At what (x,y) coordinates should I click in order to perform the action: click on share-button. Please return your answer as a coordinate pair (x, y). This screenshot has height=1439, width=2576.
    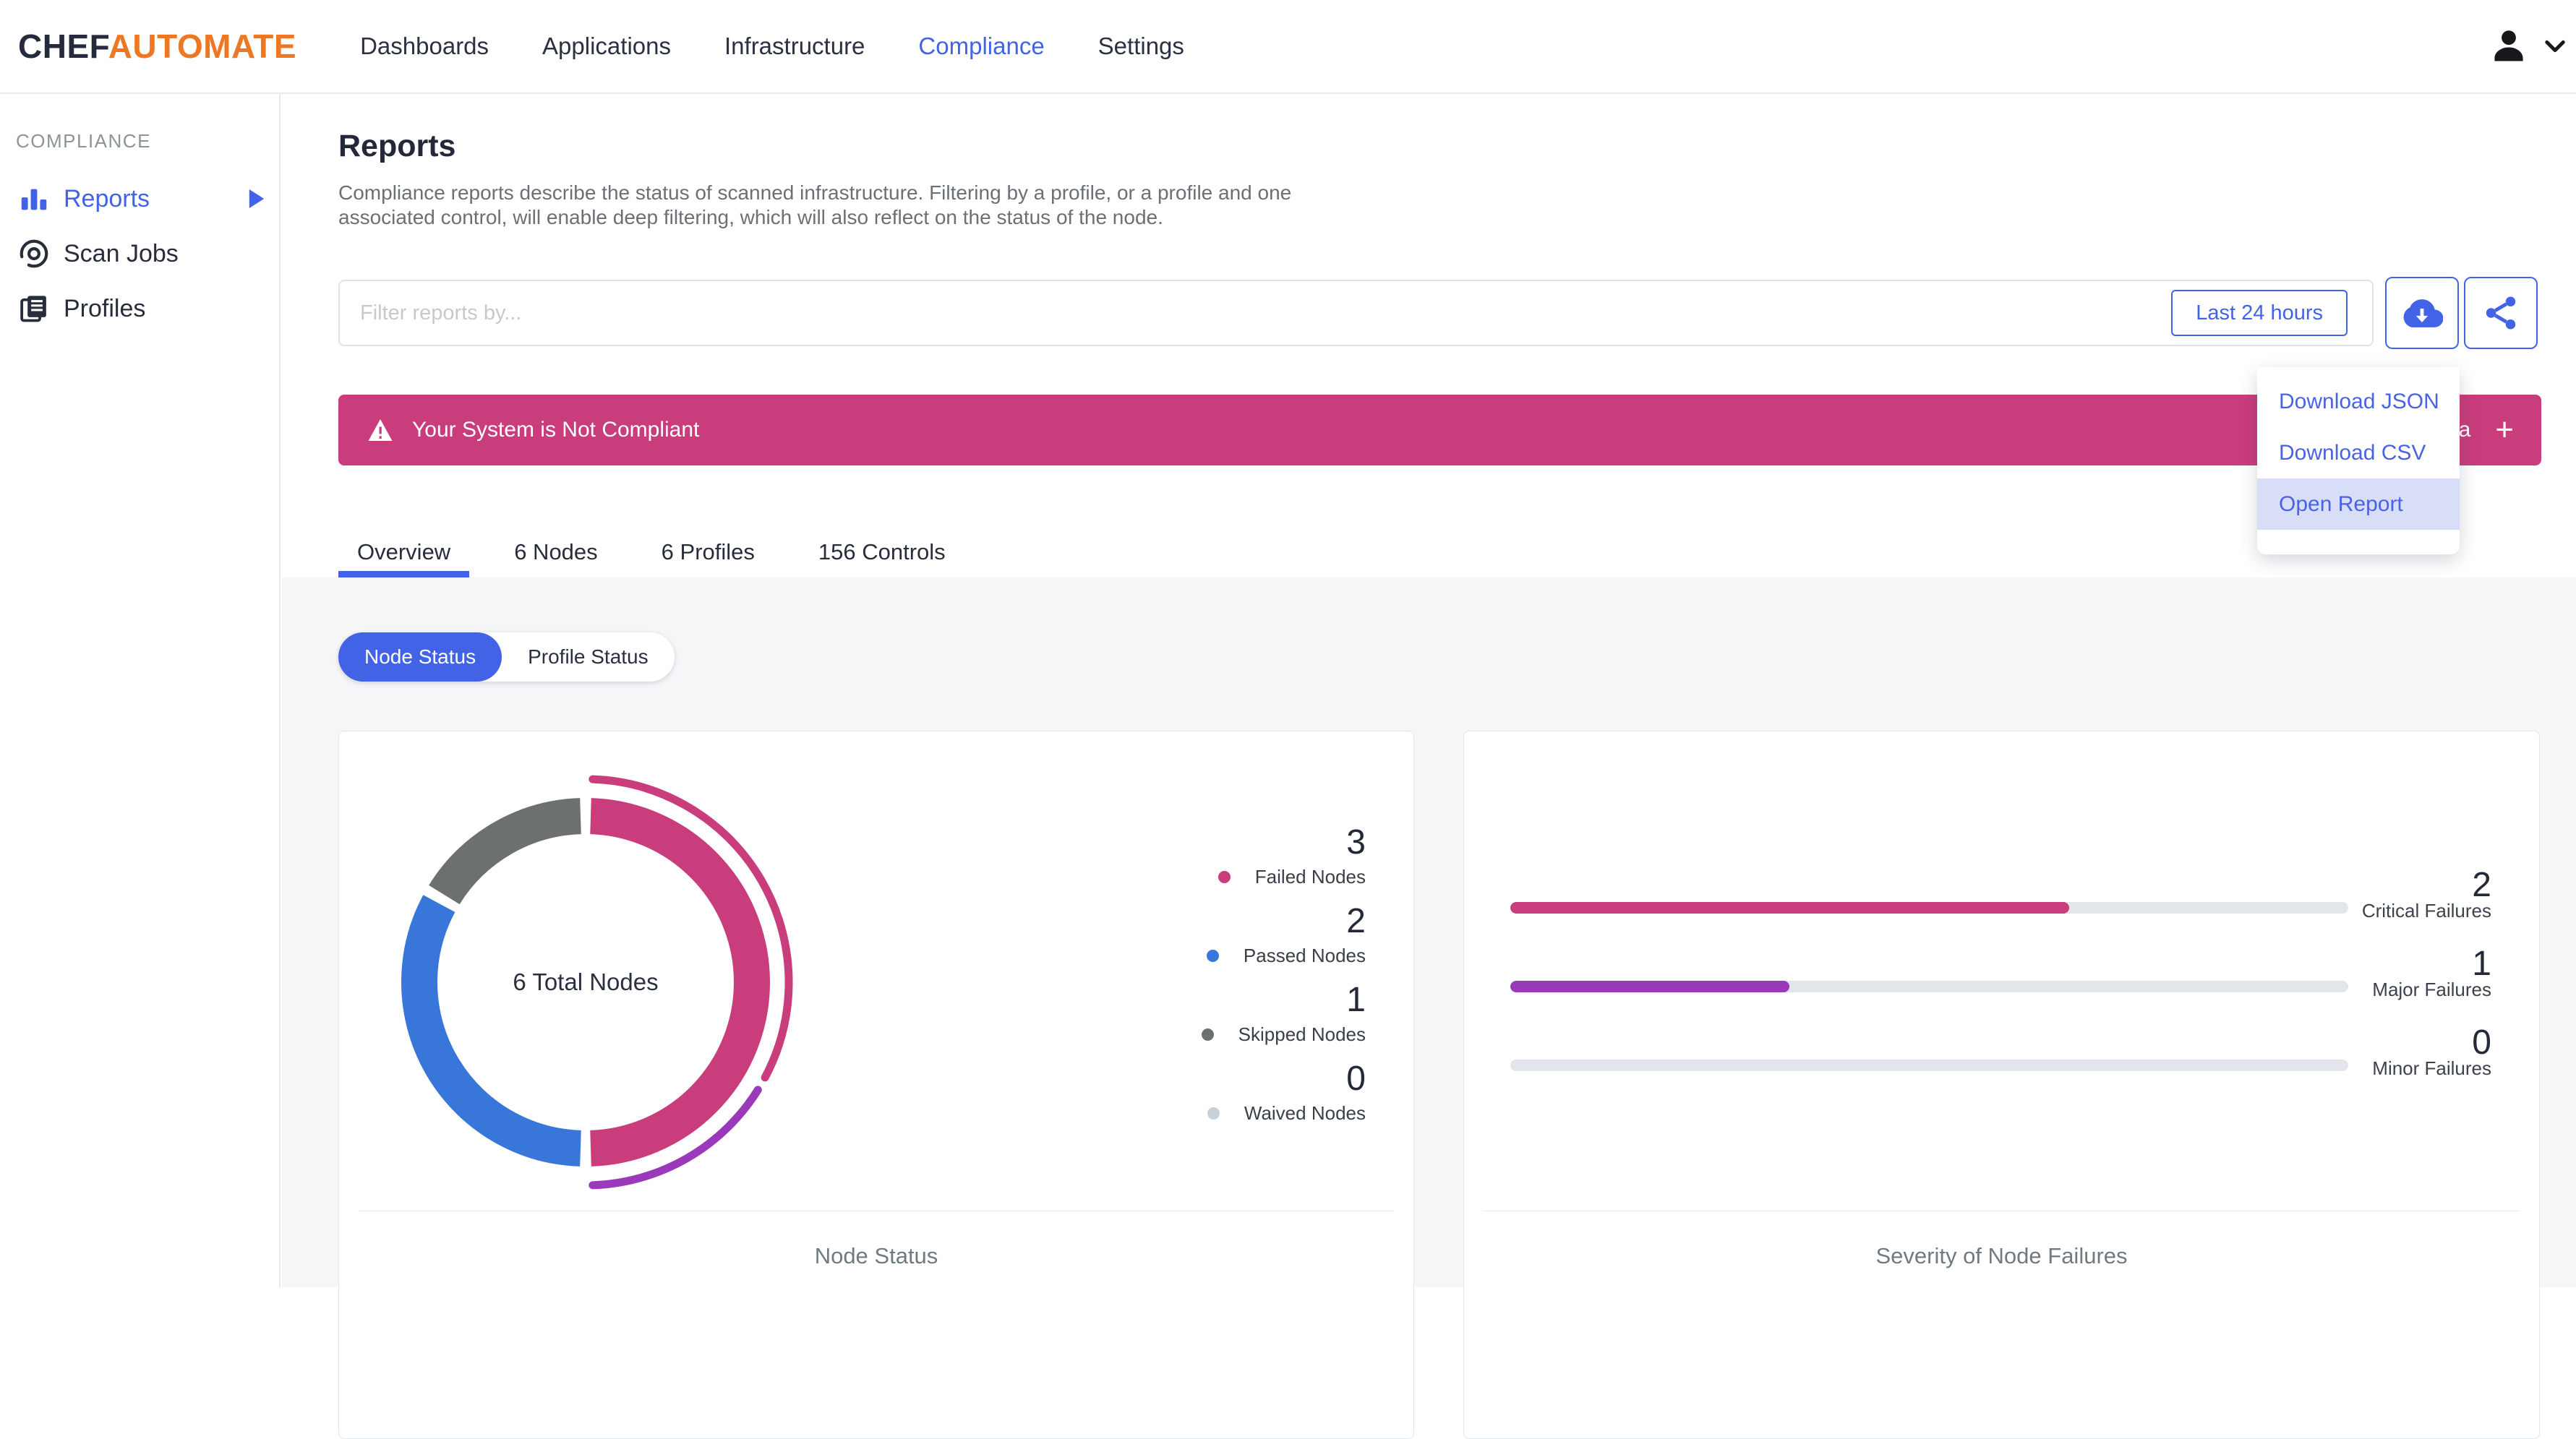
    Looking at the image, I should click on (2501, 313).